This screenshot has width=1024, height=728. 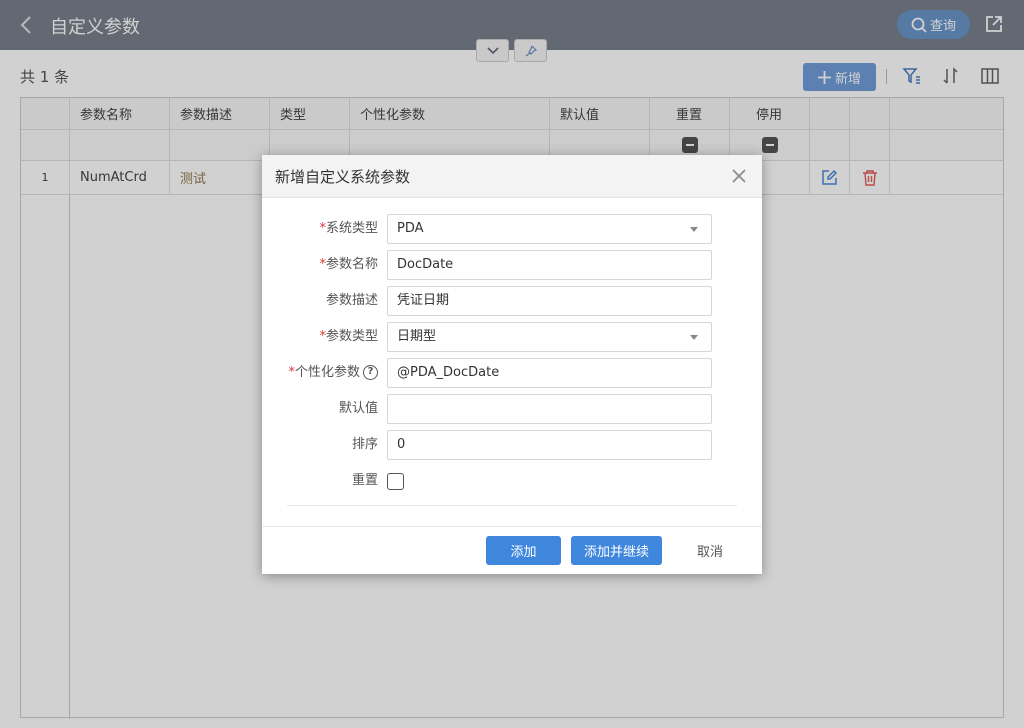 I want to click on field-label: 排序, so click(x=364, y=444).